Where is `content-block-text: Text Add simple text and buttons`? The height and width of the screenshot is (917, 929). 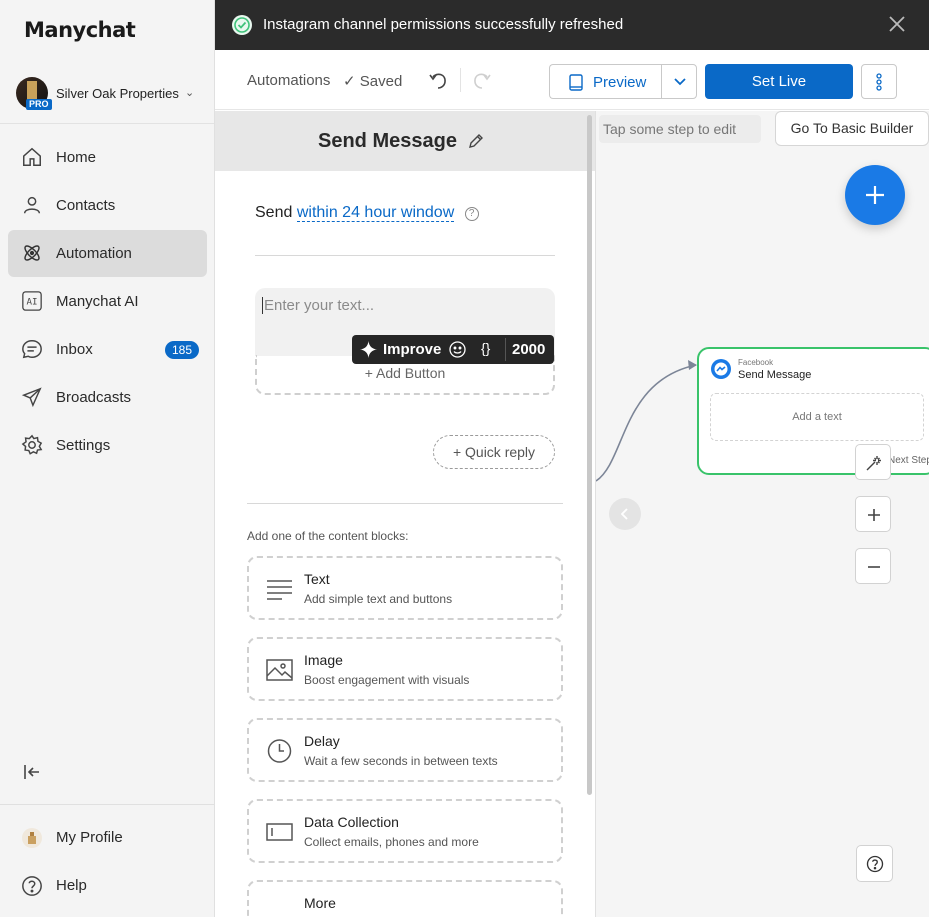 content-block-text: Text Add simple text and buttons is located at coordinates (405, 588).